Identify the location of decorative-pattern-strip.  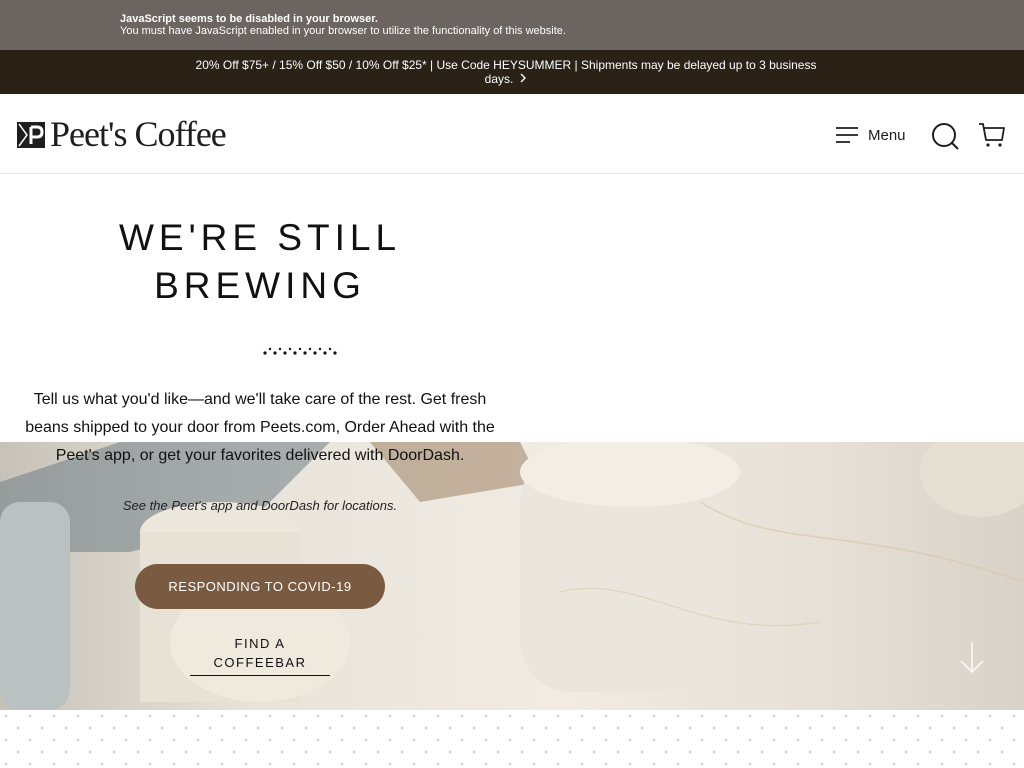
(512, 739).